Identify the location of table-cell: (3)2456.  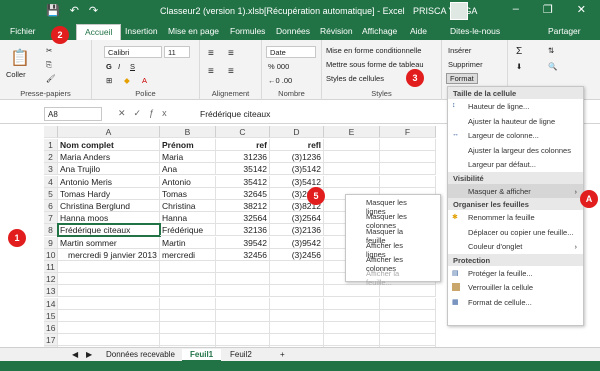
(297, 255).